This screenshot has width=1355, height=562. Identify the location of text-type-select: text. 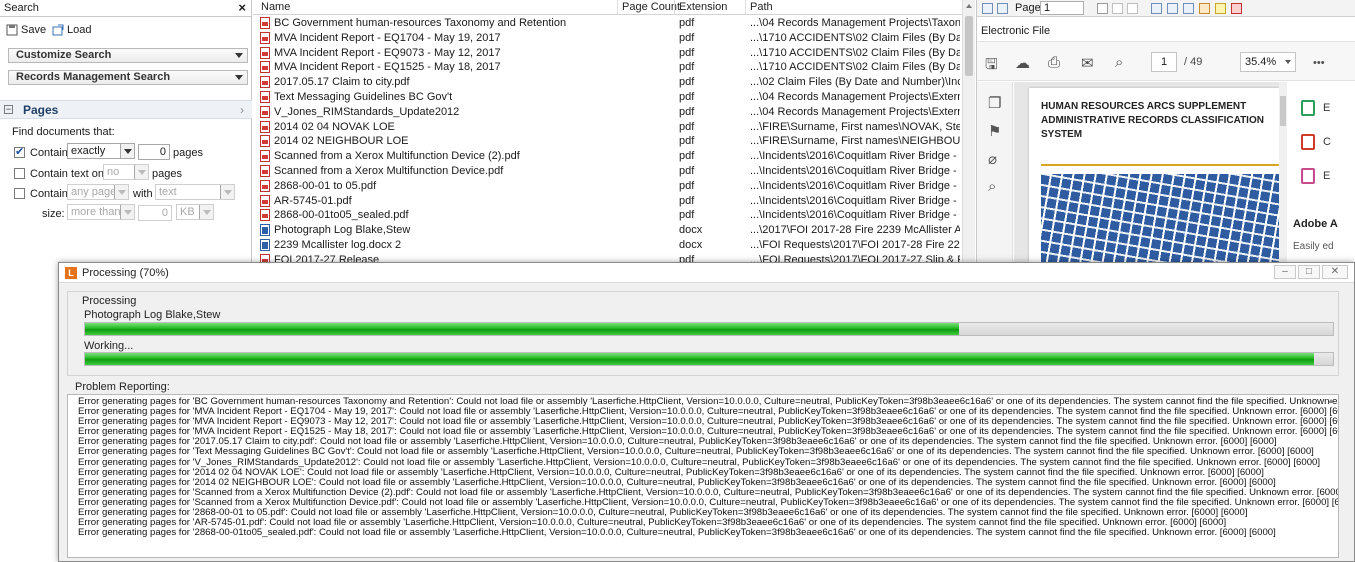
(195, 192).